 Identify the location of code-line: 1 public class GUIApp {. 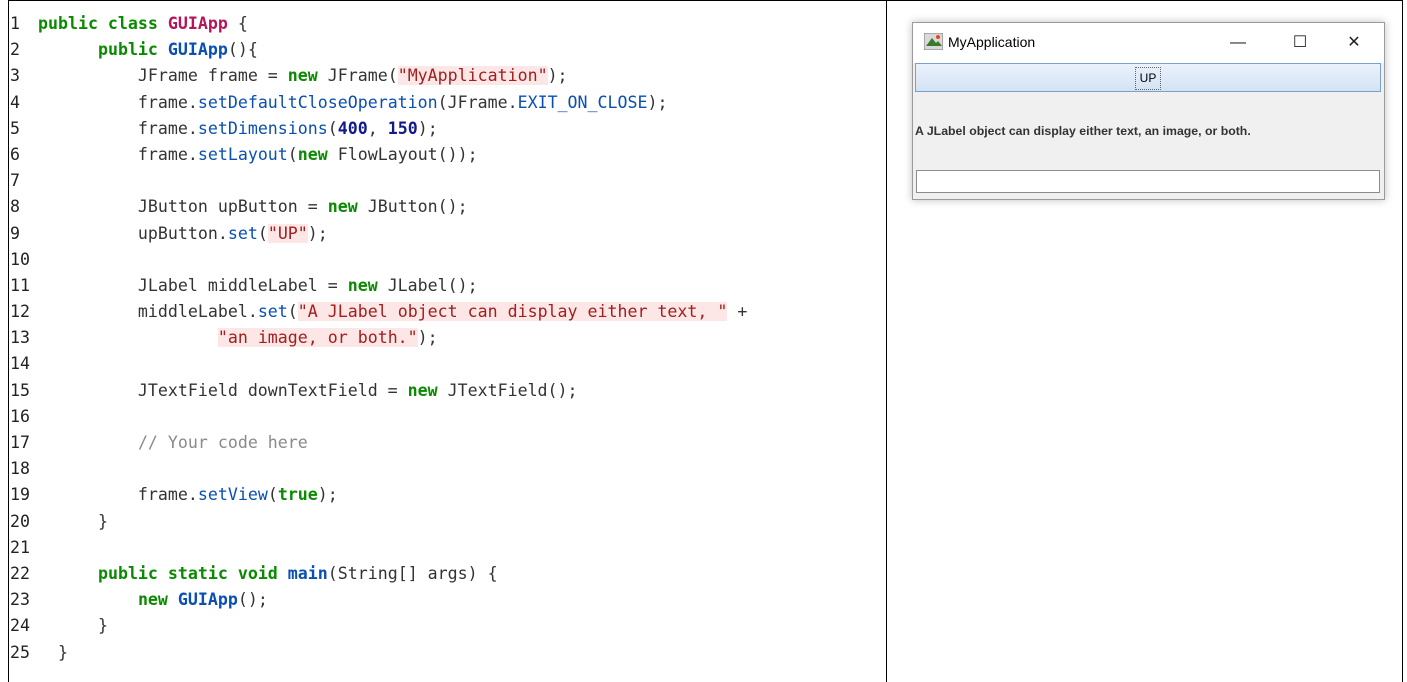
(445, 24).